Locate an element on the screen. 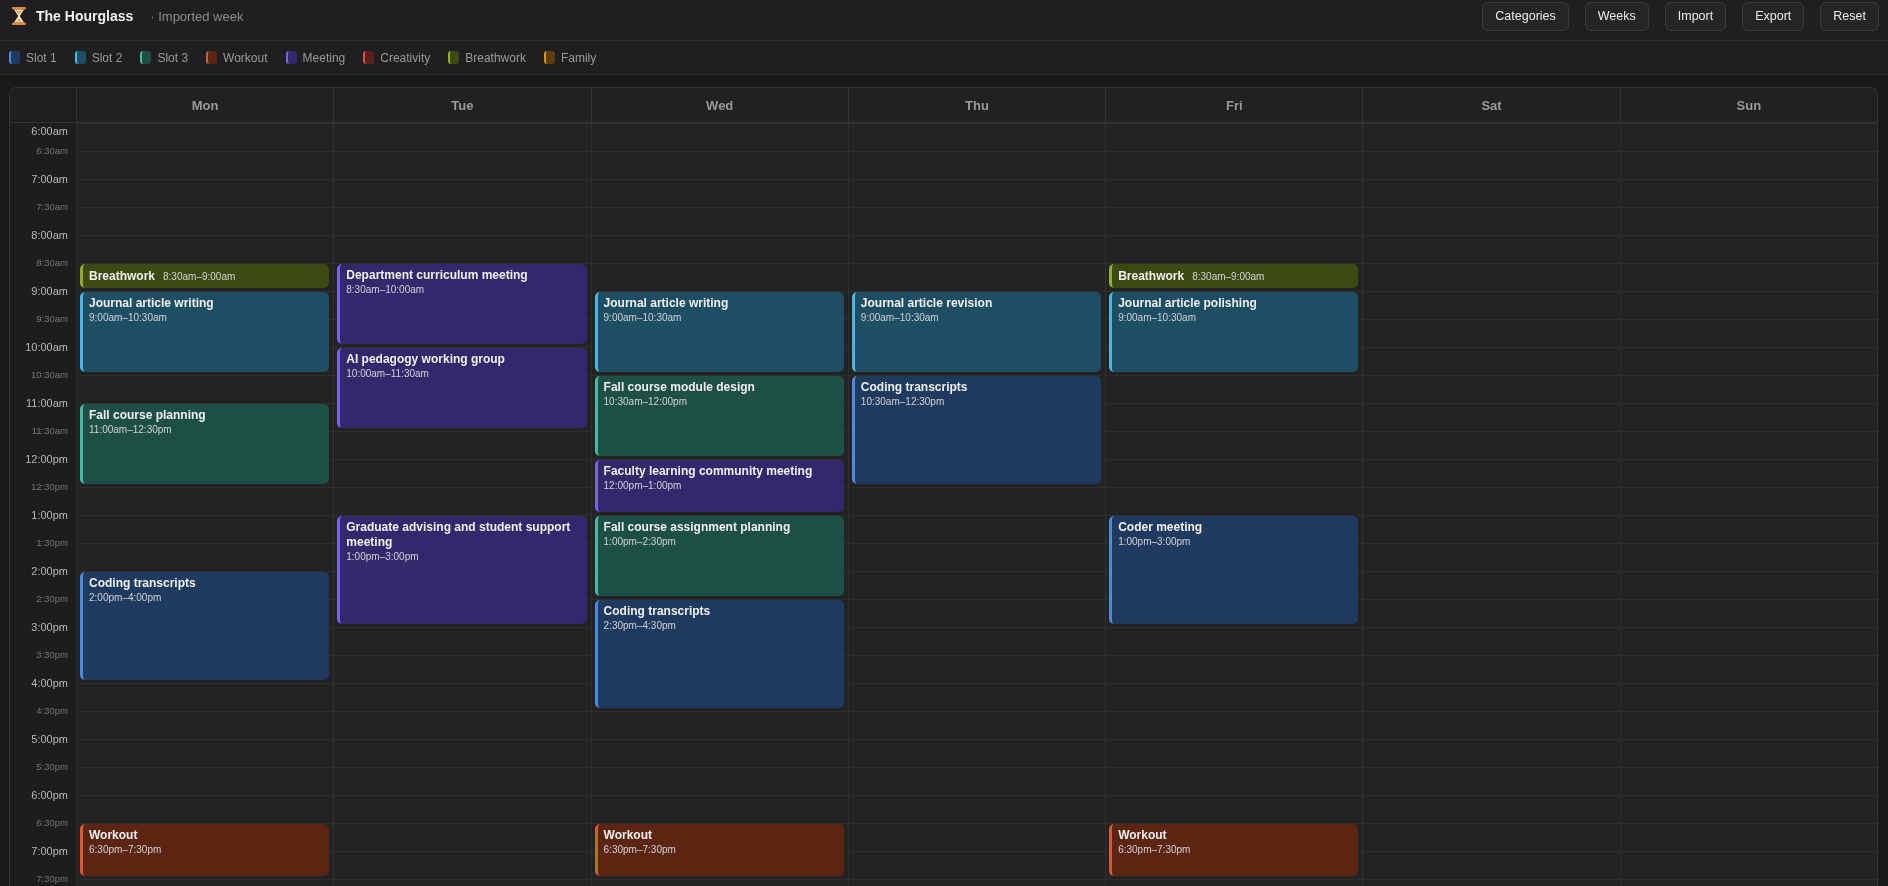 Image resolution: width=1888 pixels, height=886 pixels. time-label: 2:30pm is located at coordinates (52, 599).